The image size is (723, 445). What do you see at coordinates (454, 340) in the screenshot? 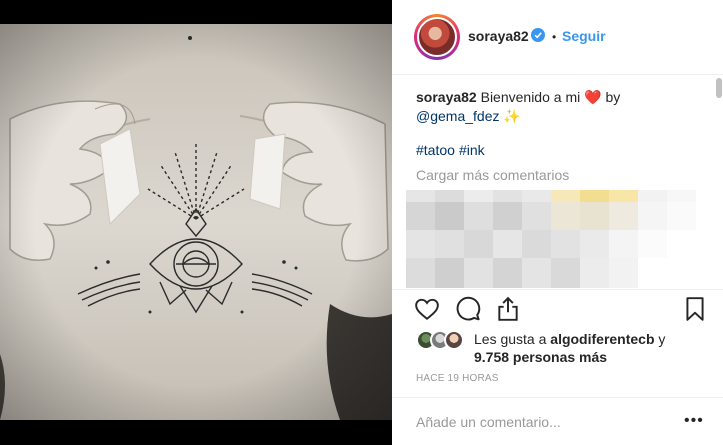
I see `liker-avatar` at bounding box center [454, 340].